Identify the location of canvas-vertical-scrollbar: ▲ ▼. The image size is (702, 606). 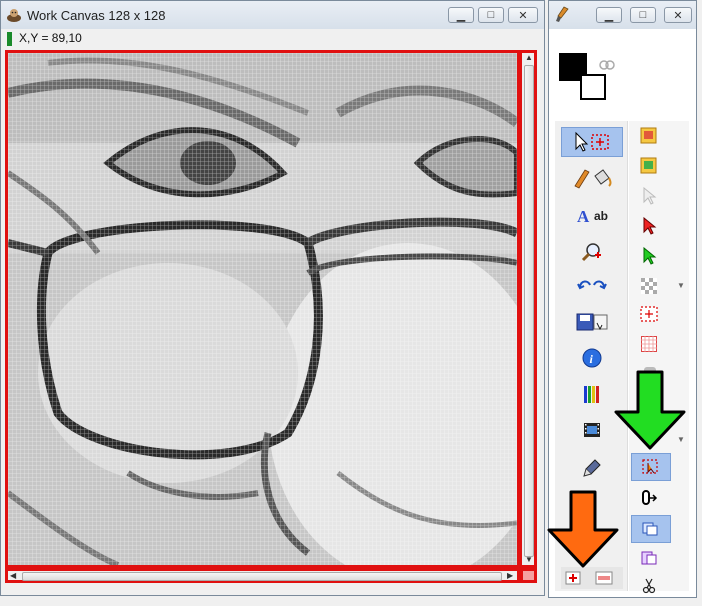
(528, 309).